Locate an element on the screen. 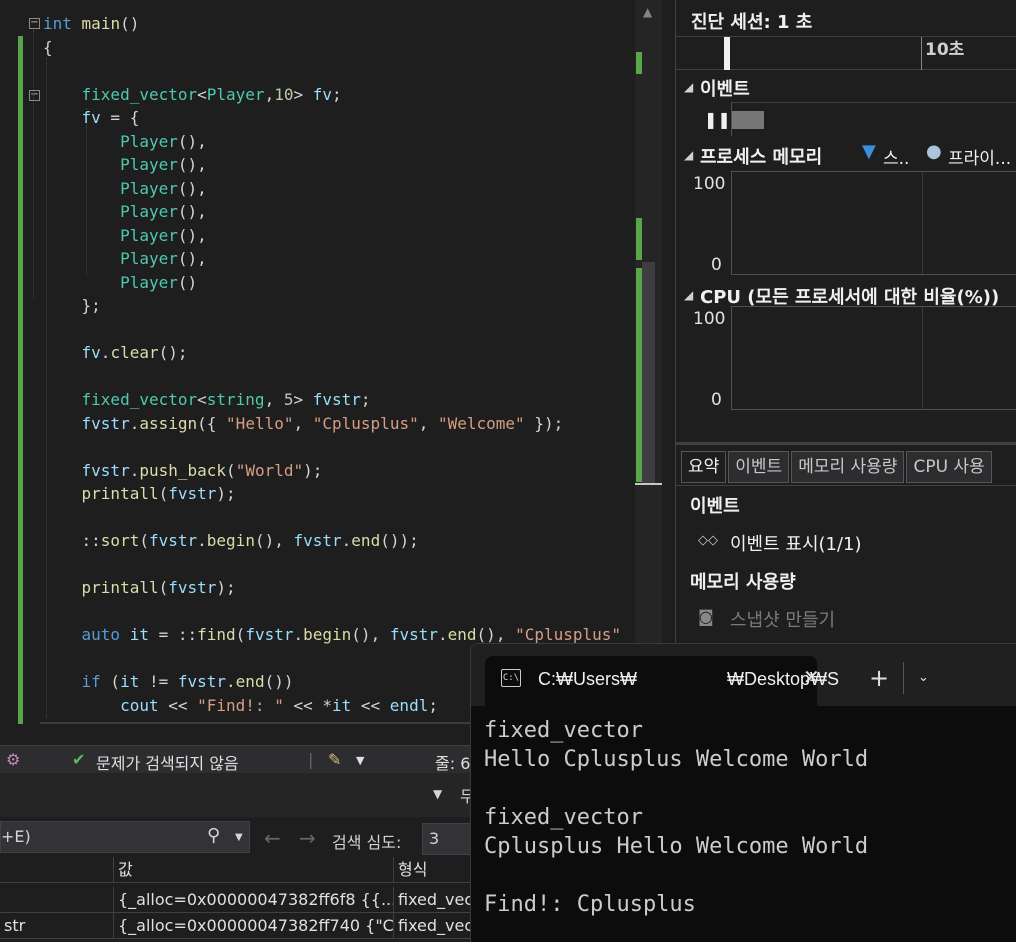  code-line: ::sort(fvstr.begin(), fvstr.end()); is located at coordinates (231, 540).